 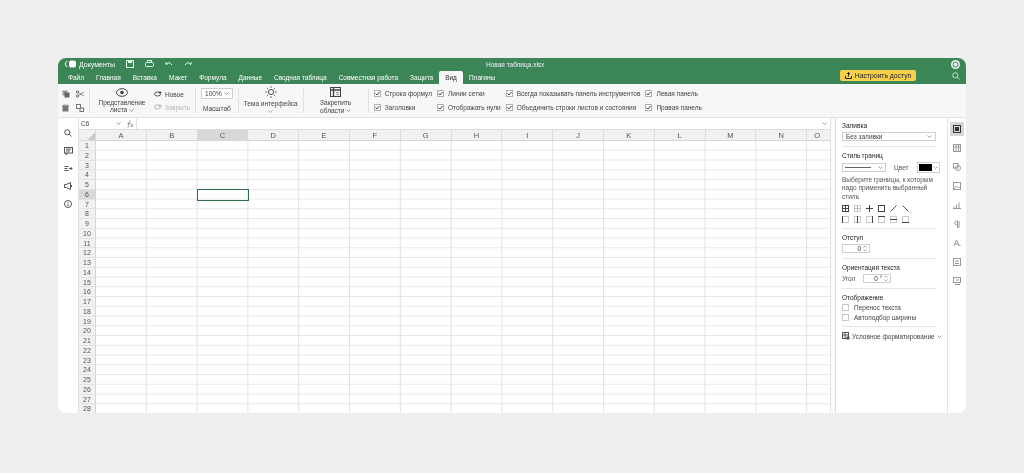 I want to click on megaphone-icon, so click(x=68, y=186).